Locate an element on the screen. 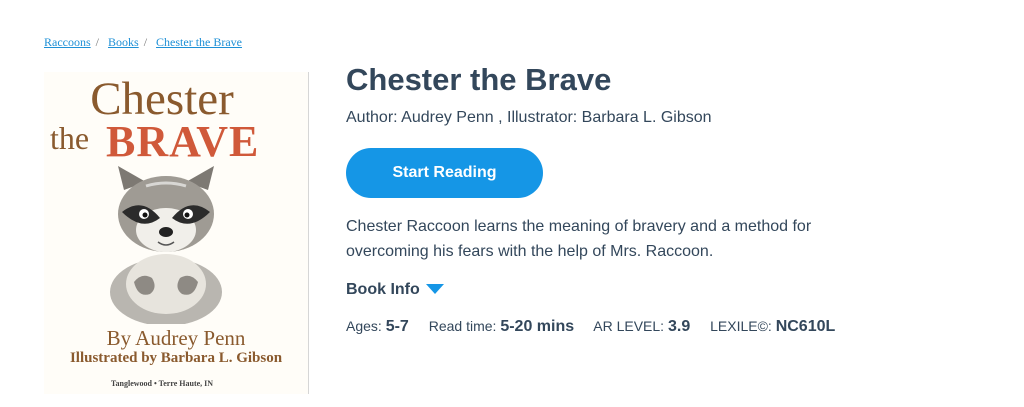  lexile-field: LEXILE©: NC610L is located at coordinates (773, 326).